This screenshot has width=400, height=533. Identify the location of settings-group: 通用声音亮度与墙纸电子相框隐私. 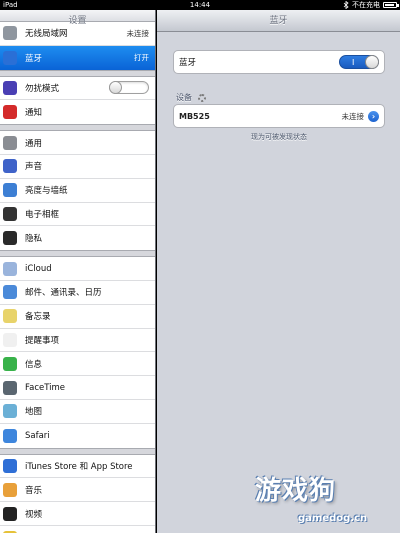
(77, 191).